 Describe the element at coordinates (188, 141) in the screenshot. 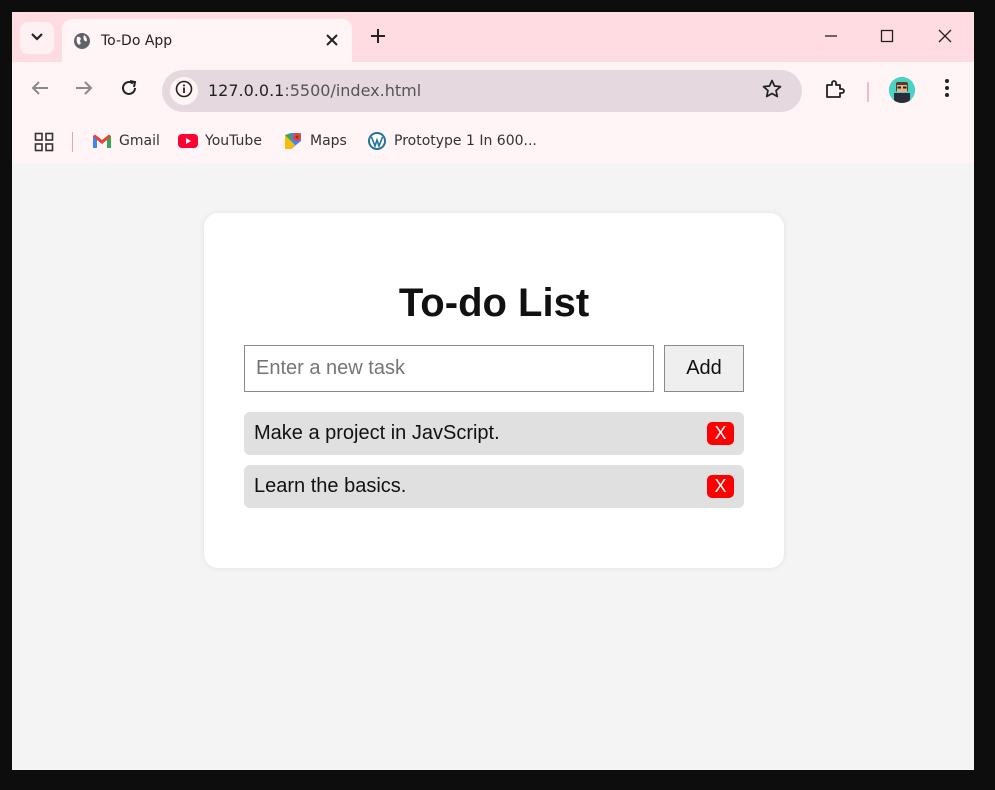

I see `youtube-icon` at that location.